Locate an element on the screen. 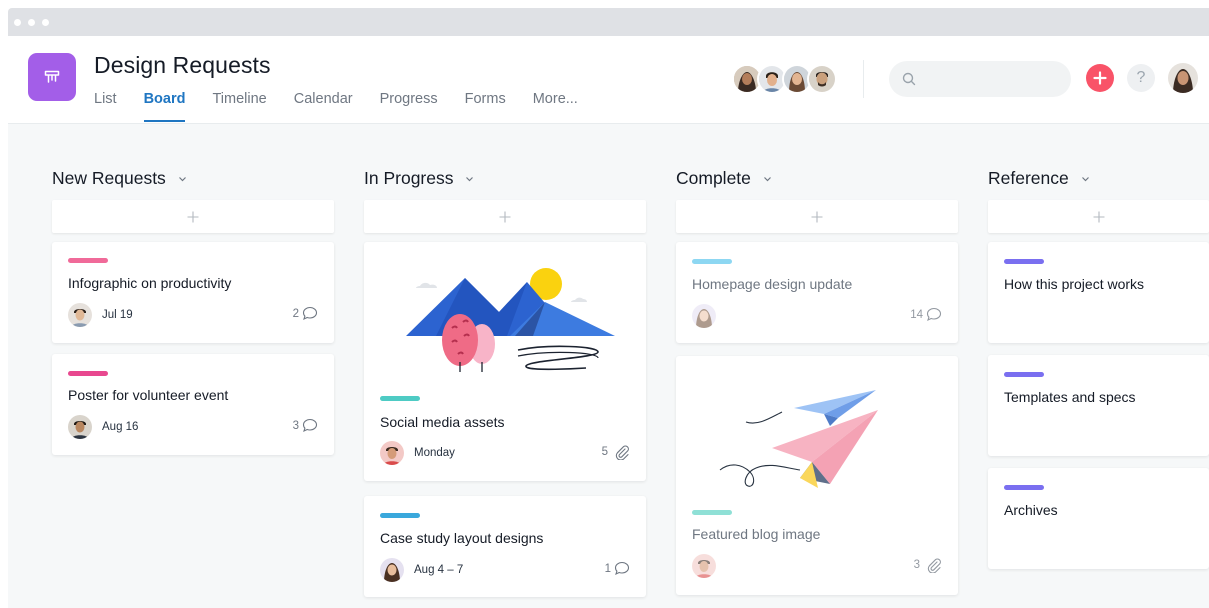  task-card: Homepage design update 14 is located at coordinates (817, 292).